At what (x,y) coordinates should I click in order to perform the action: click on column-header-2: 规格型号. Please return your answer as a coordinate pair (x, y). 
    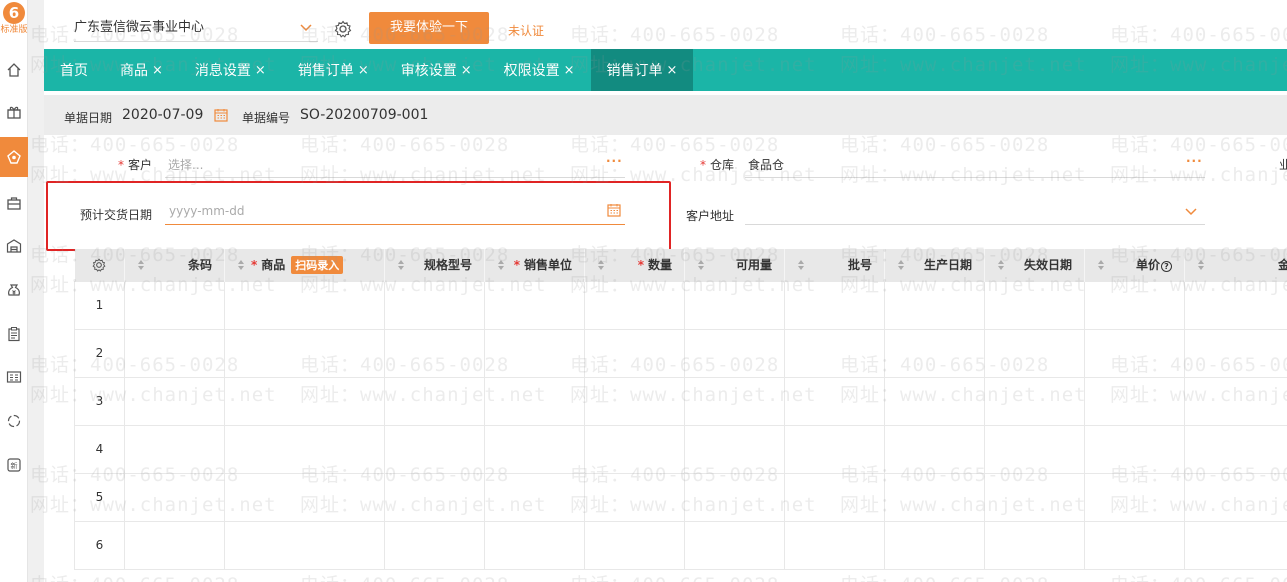
    Looking at the image, I should click on (434, 265).